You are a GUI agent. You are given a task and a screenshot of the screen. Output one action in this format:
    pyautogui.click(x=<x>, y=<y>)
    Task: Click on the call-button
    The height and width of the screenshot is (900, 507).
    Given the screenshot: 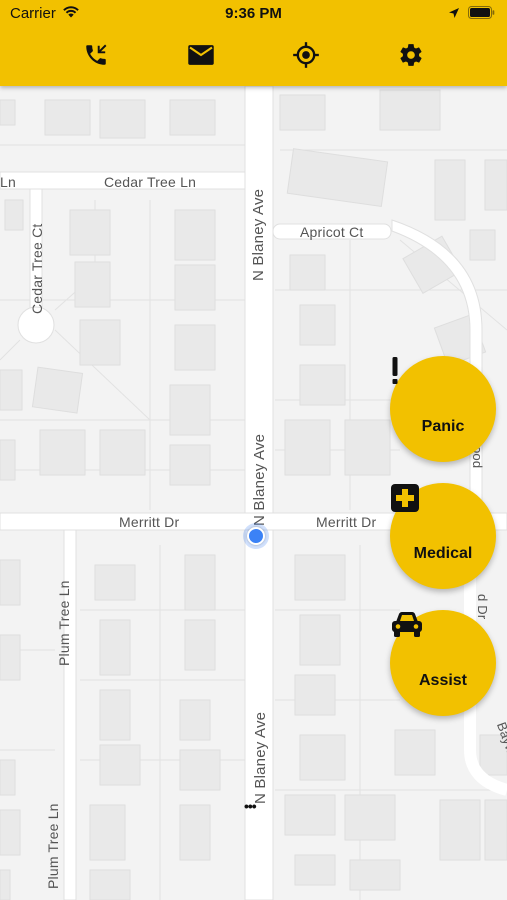 What is the action you would take?
    pyautogui.click(x=96, y=57)
    